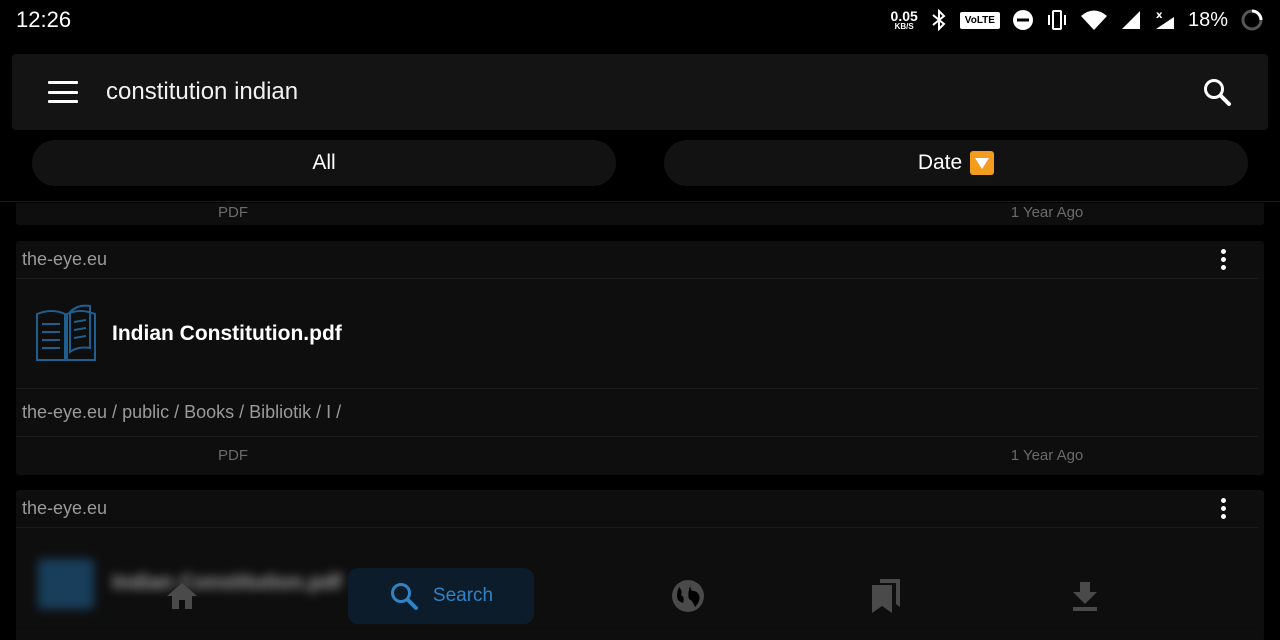 The image size is (1280, 640). Describe the element at coordinates (939, 20) in the screenshot. I see `bluetooth-icon` at that location.